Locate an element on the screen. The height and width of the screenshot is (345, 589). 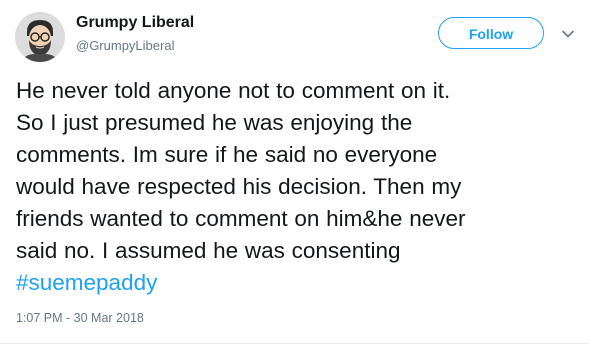
user-handle: @GrumpyLiberal is located at coordinates (125, 45).